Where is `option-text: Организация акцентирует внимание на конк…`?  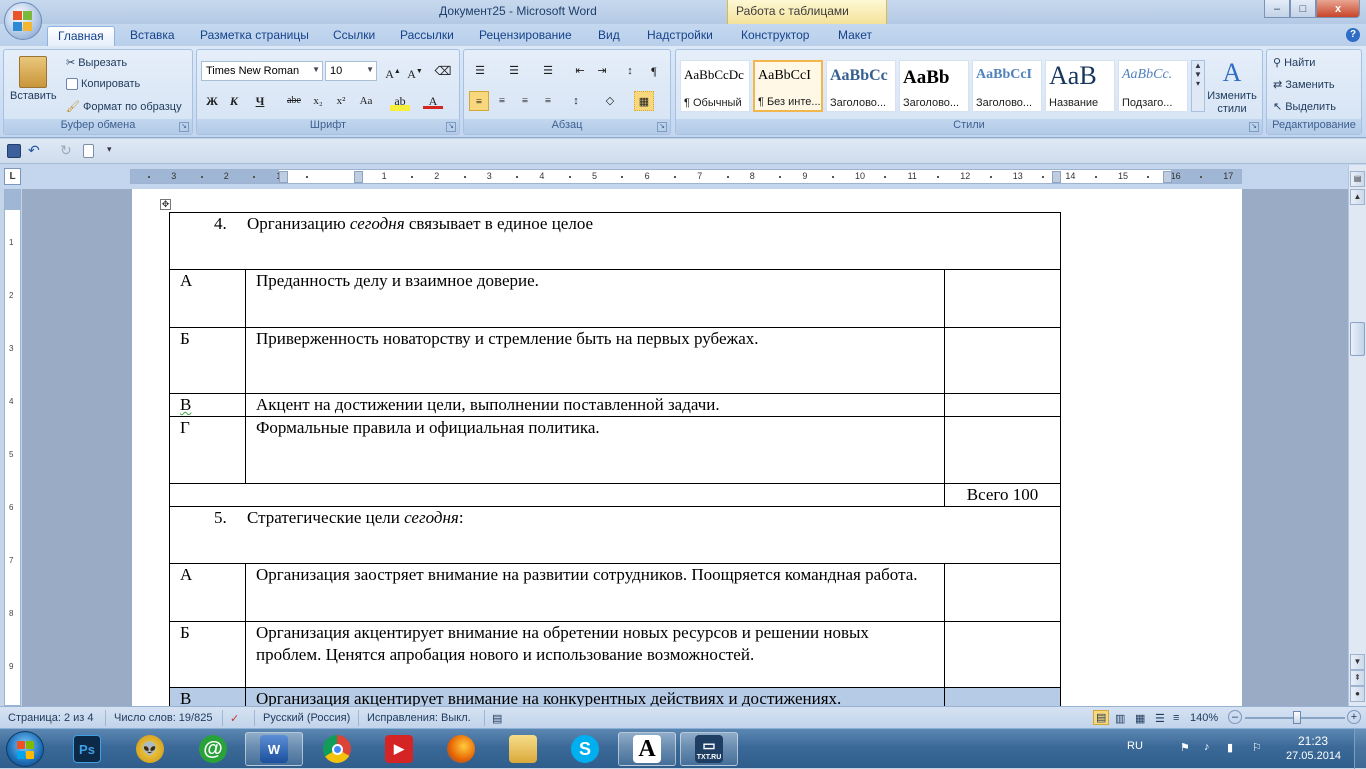 option-text: Организация акцентирует внимание на конк… is located at coordinates (595, 696).